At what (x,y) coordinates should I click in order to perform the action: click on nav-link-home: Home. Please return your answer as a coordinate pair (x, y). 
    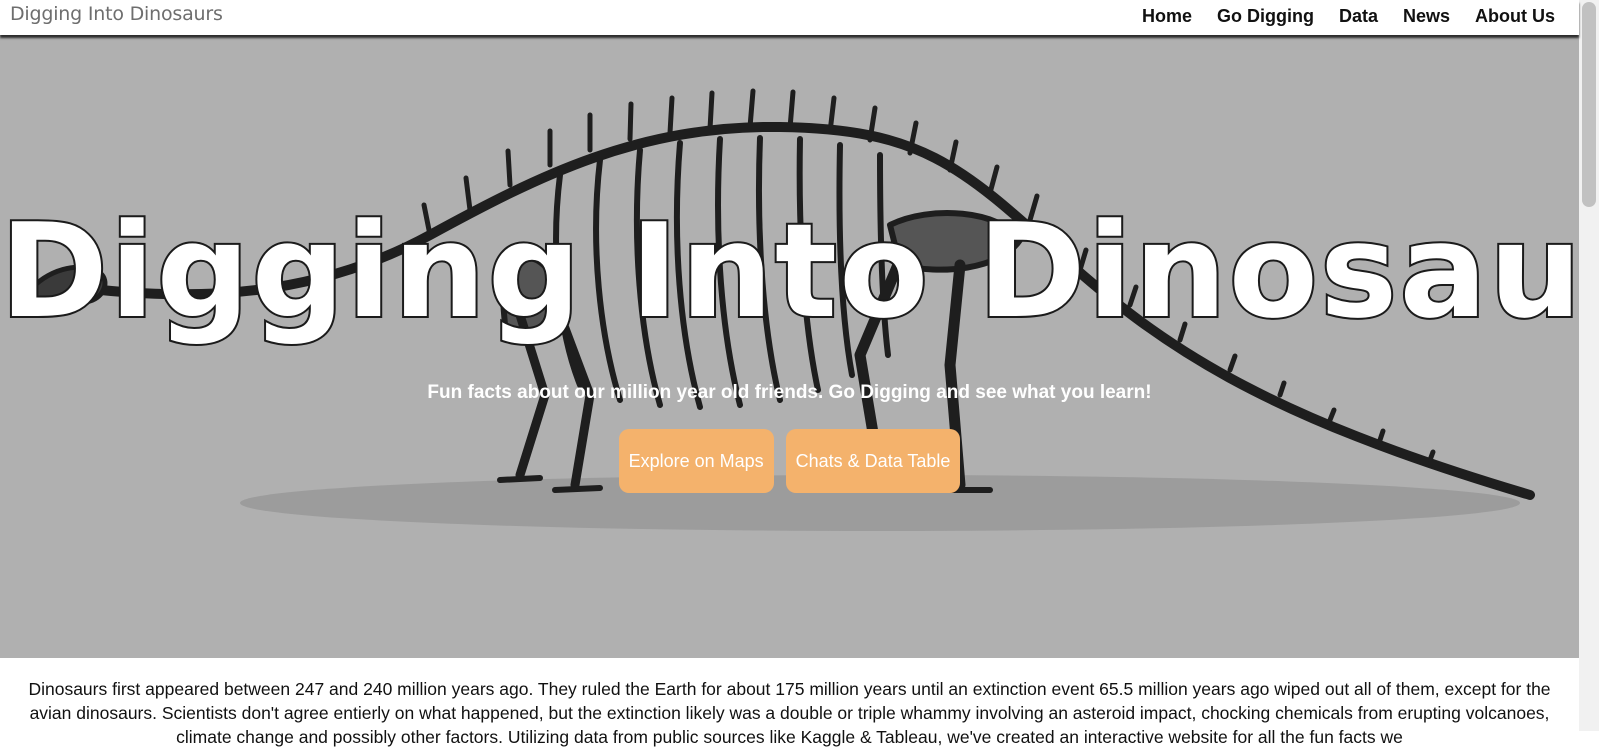
    Looking at the image, I should click on (1167, 16).